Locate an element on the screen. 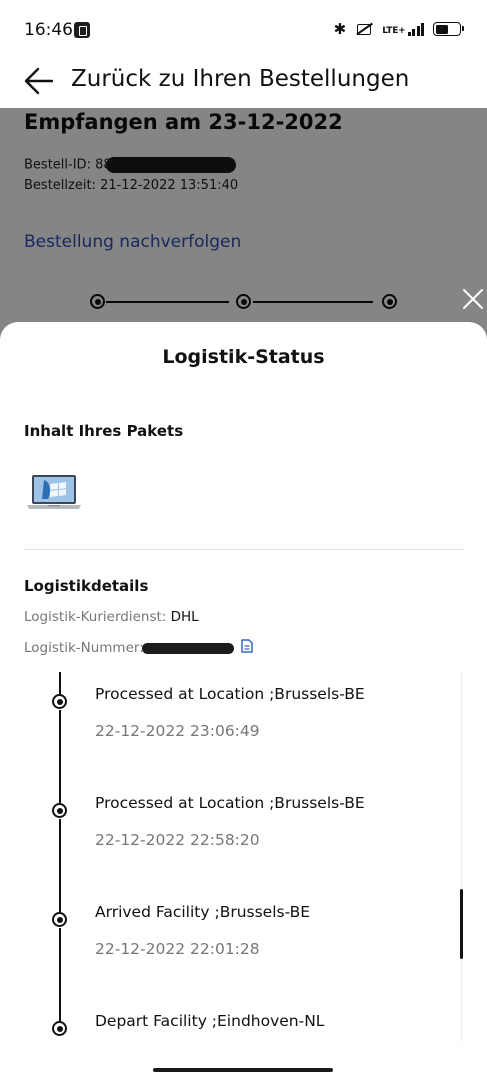 This screenshot has height=1080, width=487. timeline-time: 22-12-2022 22:01:28 is located at coordinates (177, 949).